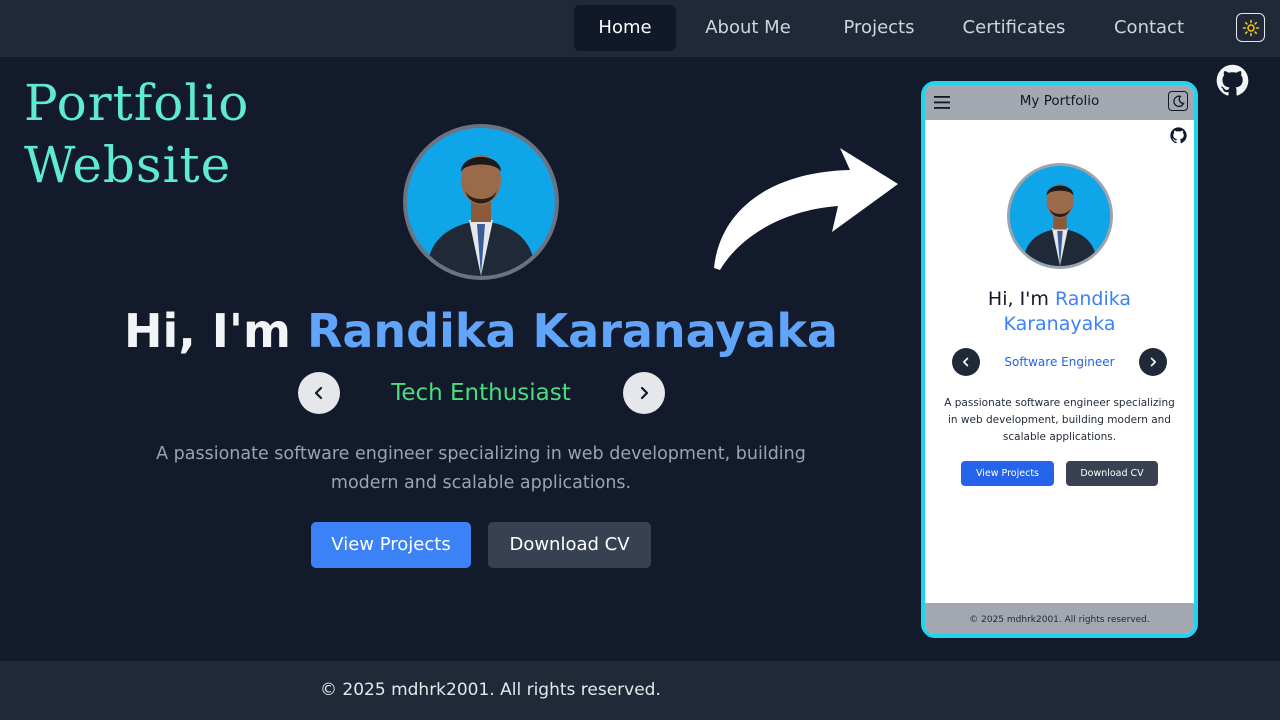 The height and width of the screenshot is (720, 1280). I want to click on mobile-title: My Portfolio, so click(1059, 101).